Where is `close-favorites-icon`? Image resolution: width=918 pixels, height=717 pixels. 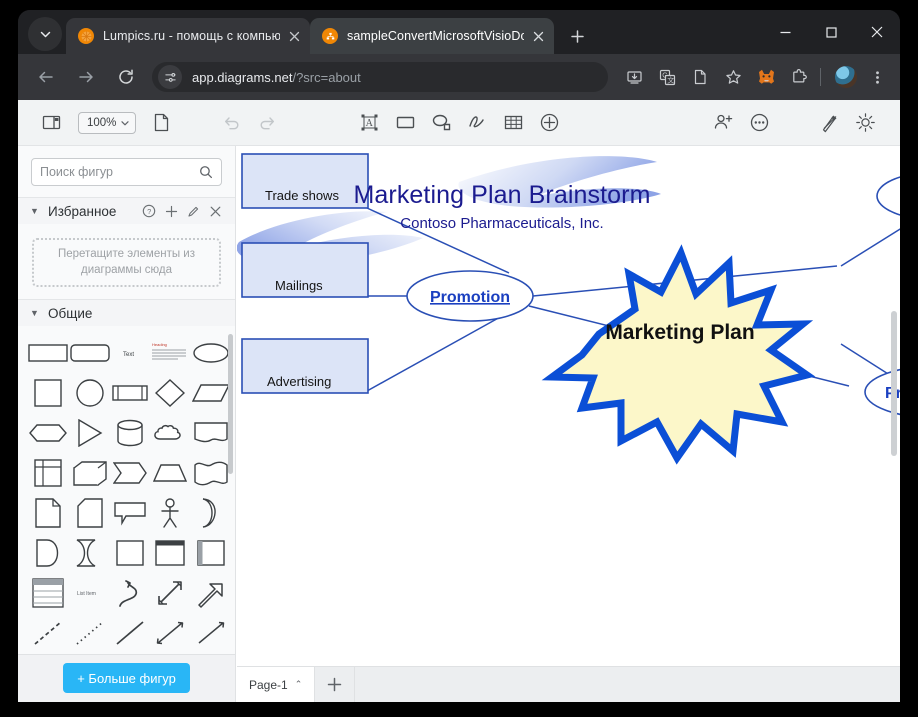 close-favorites-icon is located at coordinates (215, 211).